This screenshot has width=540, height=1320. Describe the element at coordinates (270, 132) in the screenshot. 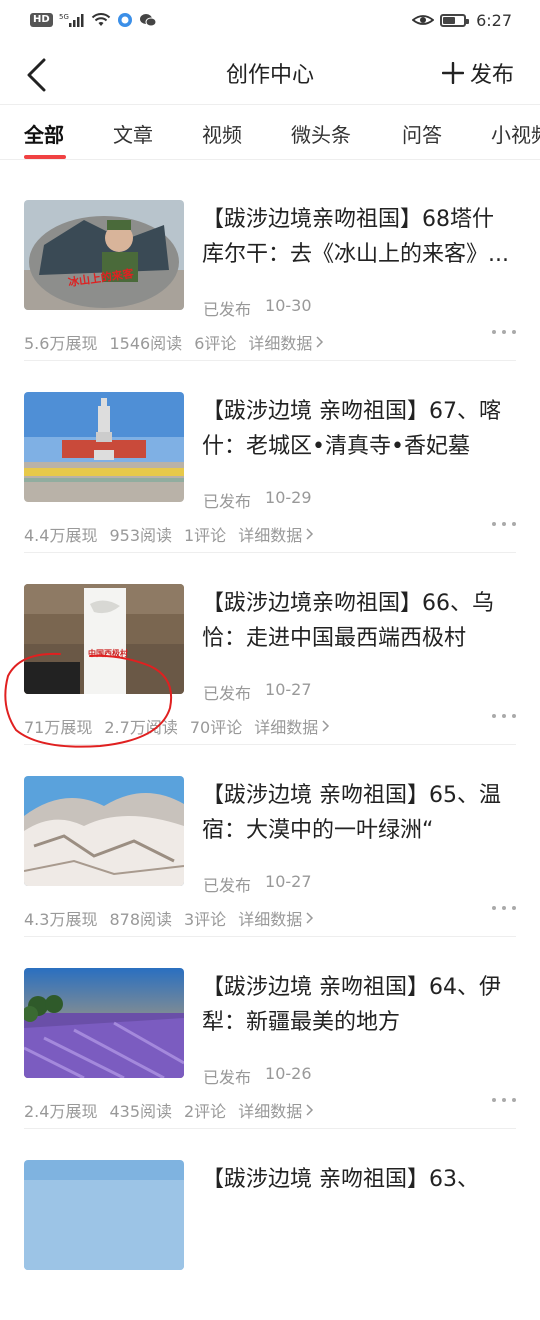

I see `tab-bar: 全部 文章 视频 微头条 问答 小视频` at that location.